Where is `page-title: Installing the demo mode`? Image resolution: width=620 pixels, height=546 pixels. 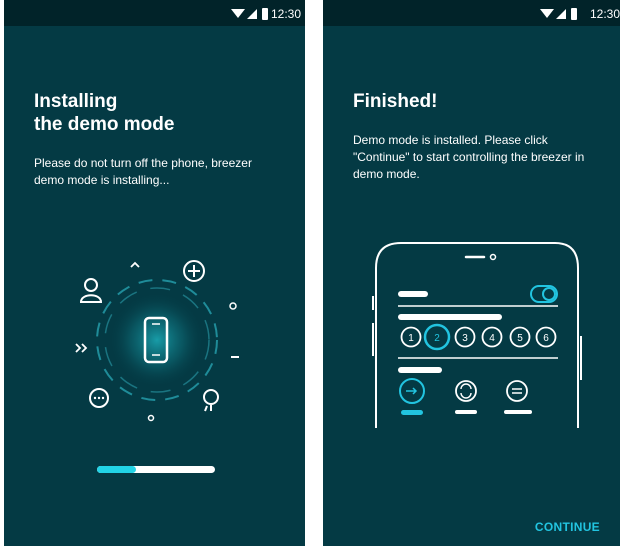
page-title: Installing the demo mode is located at coordinates (104, 113).